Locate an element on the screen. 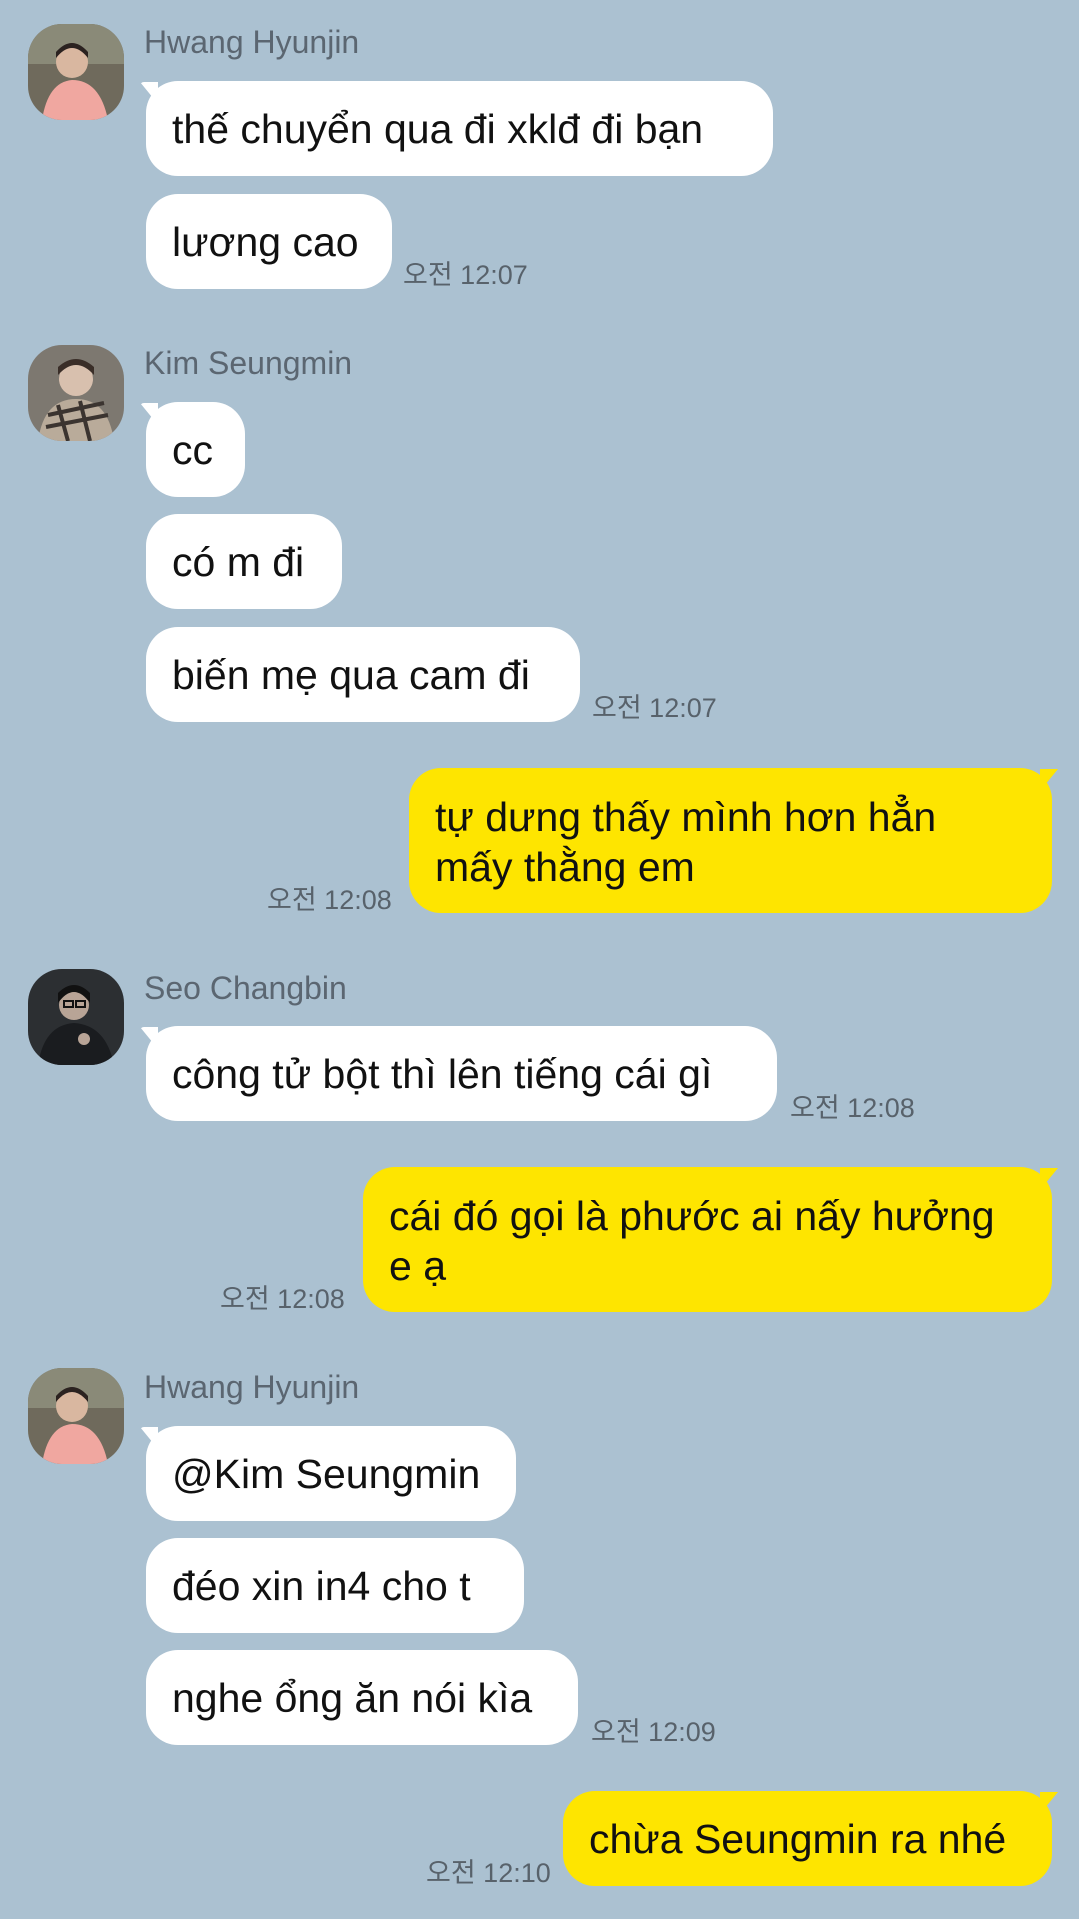 Image resolution: width=1079 pixels, height=1919 pixels. message-line: mấy thằng em is located at coordinates (565, 867).